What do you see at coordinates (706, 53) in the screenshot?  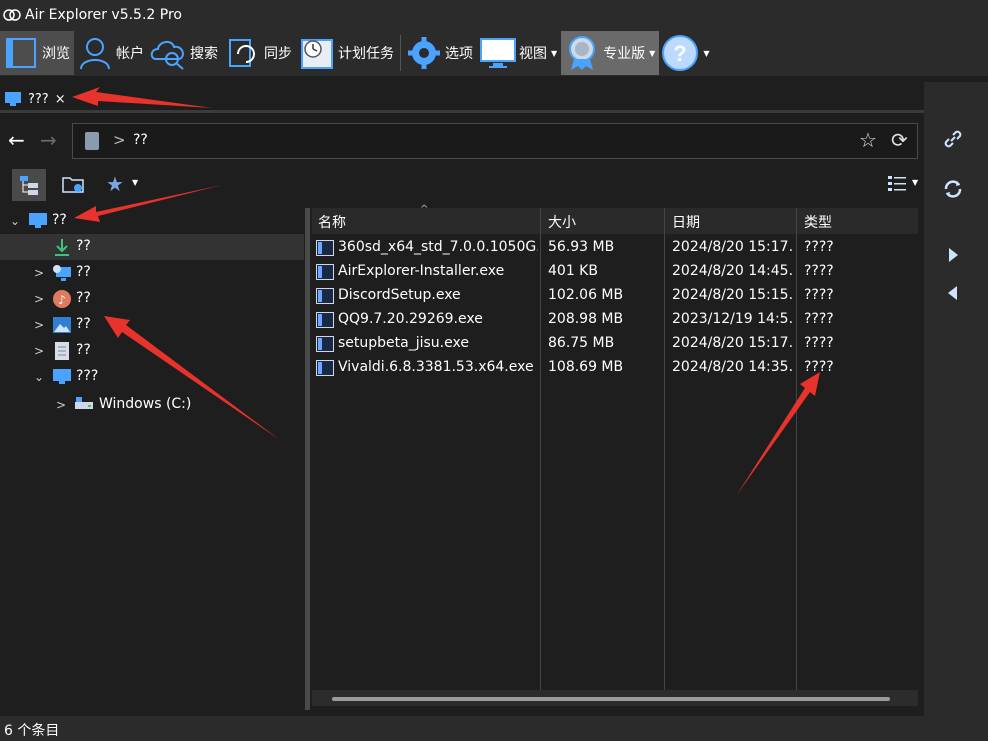 I see `help-dropdown-caret-icon: ▼` at bounding box center [706, 53].